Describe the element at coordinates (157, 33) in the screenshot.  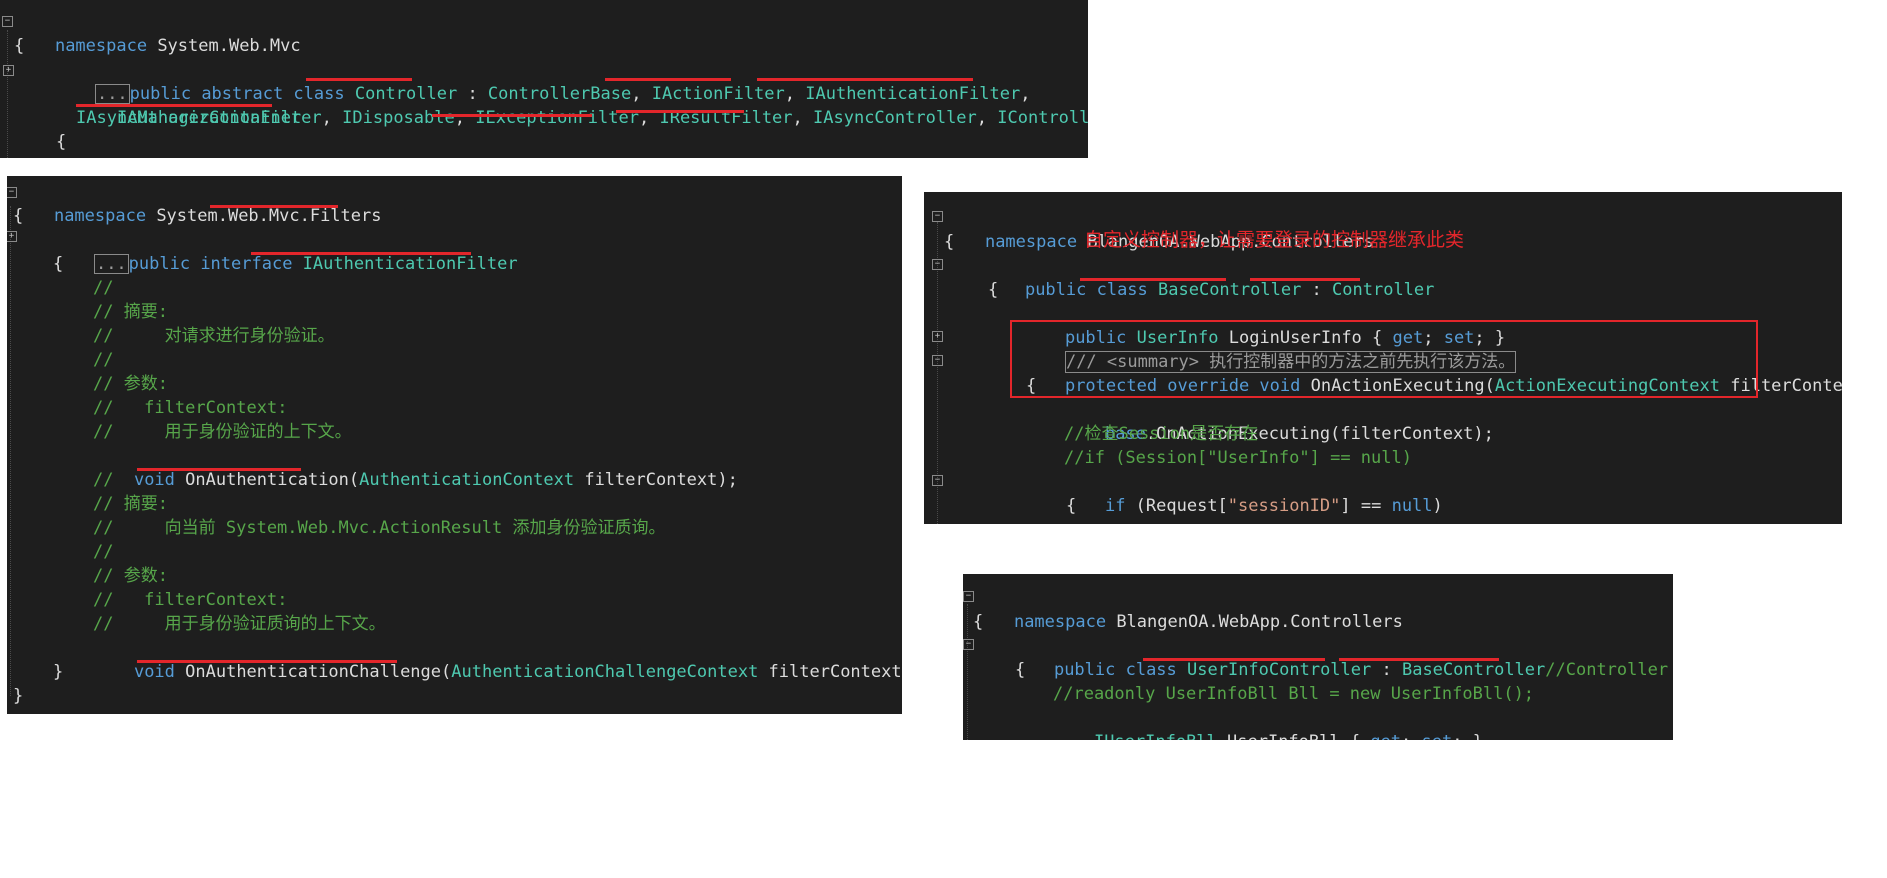
I see `namespace-line: namespace System.Web.Mvc` at that location.